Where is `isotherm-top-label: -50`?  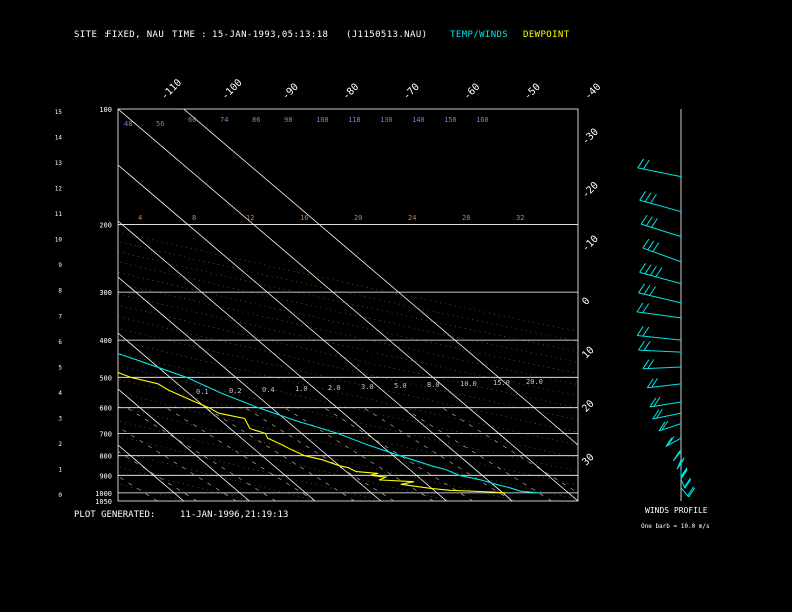
isotherm-top-label: -50 is located at coordinates (532, 92).